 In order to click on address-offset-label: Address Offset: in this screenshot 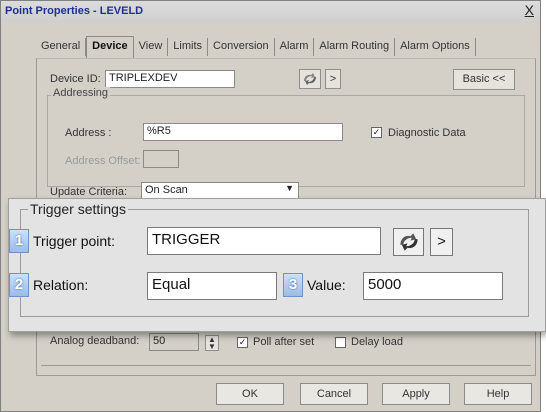, I will do `click(103, 161)`.